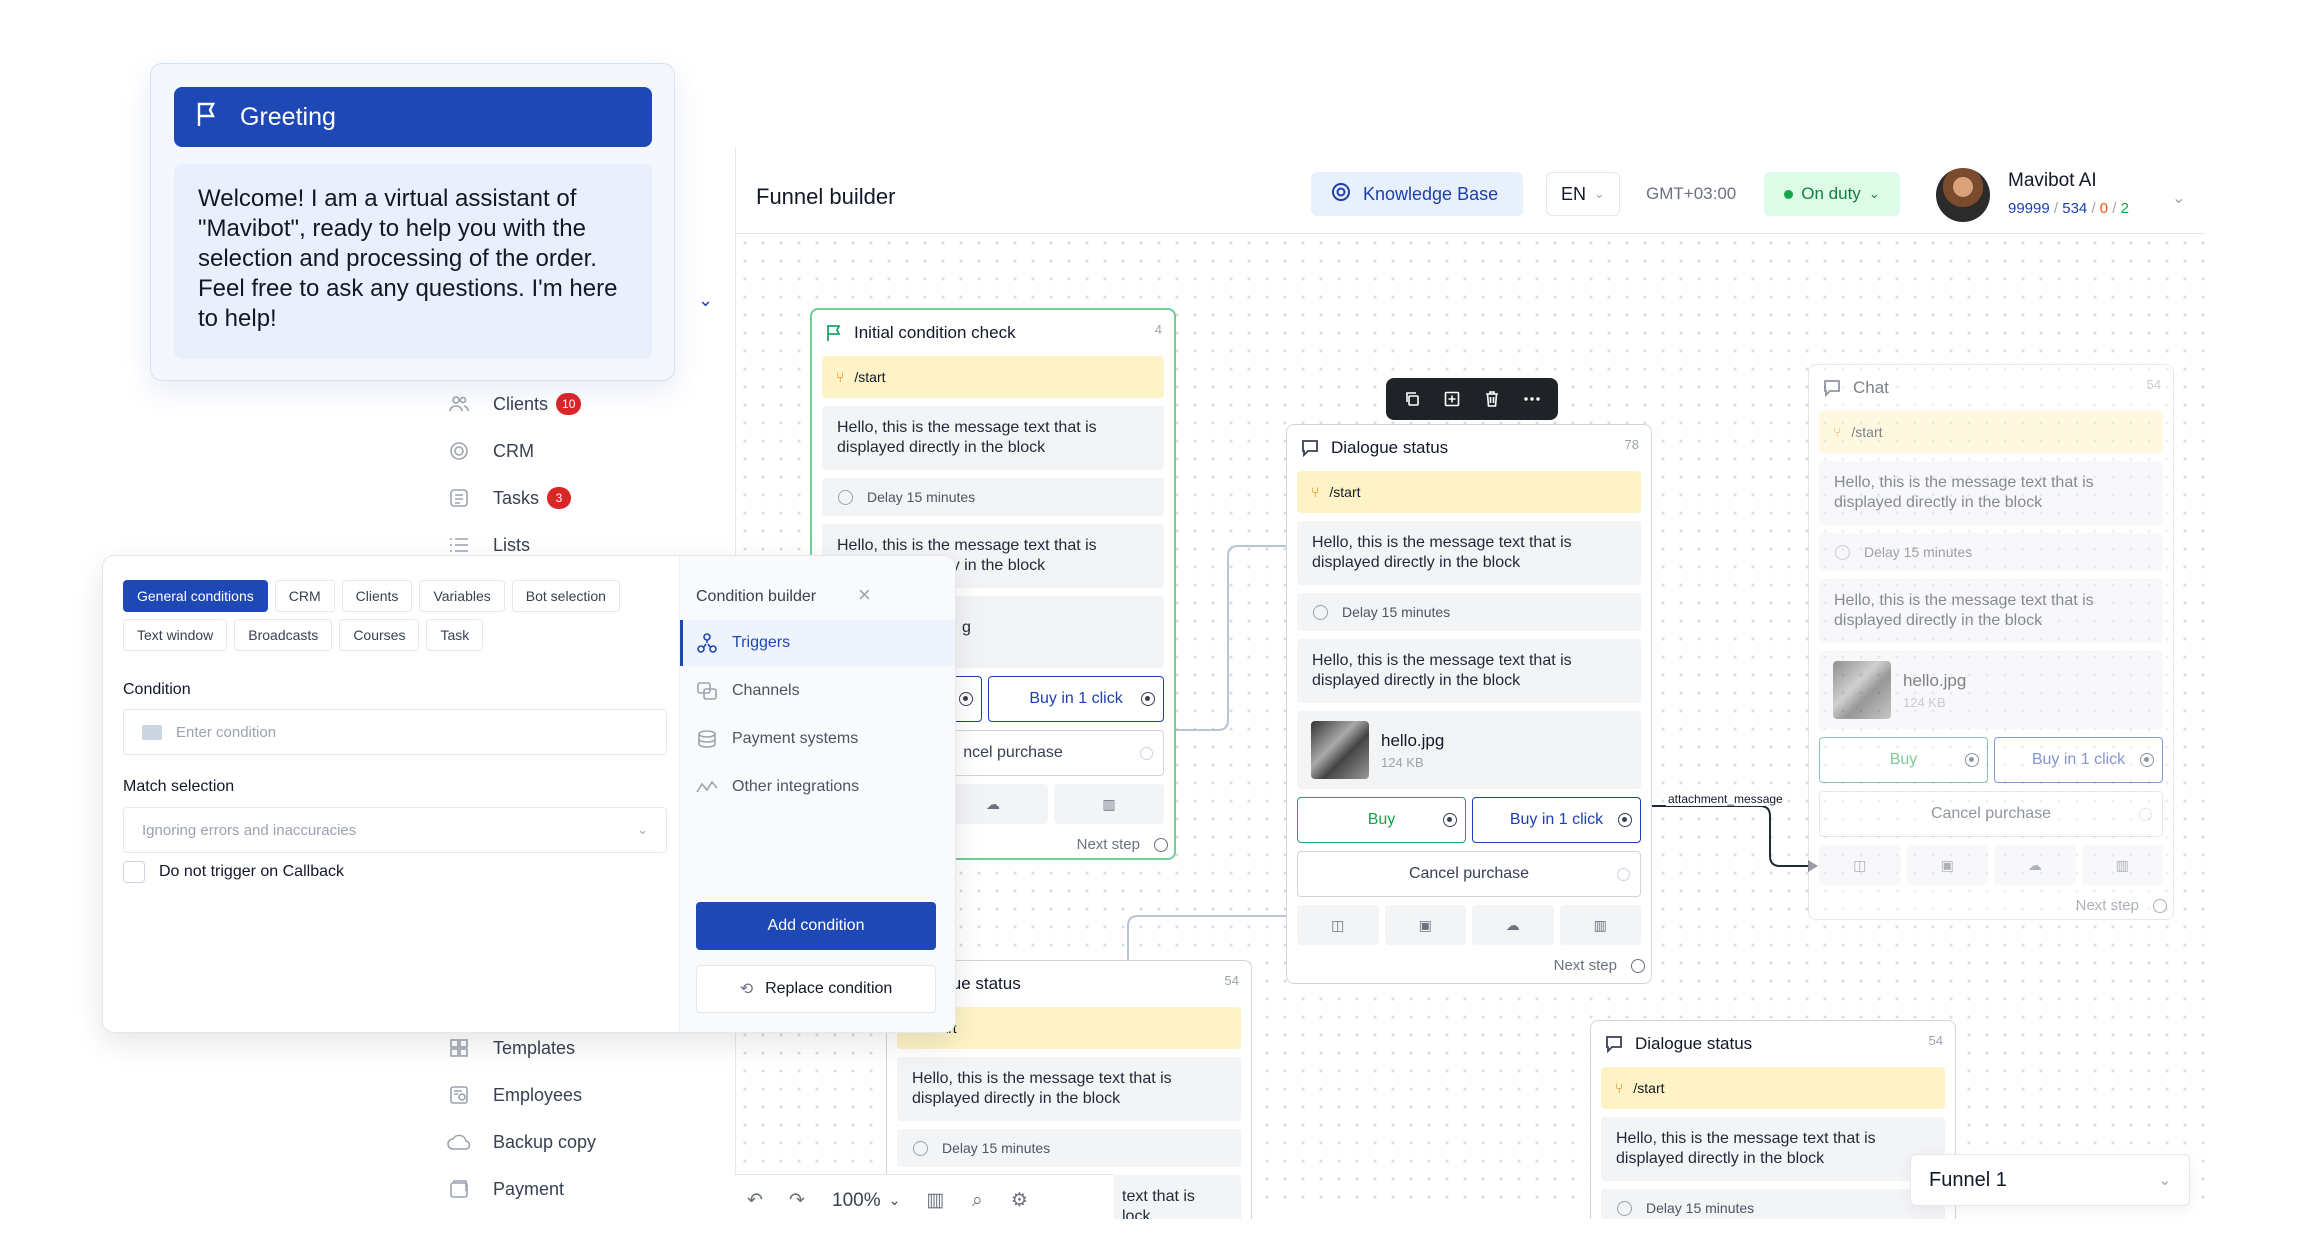 This screenshot has height=1252, width=2306. I want to click on match-selection-select: Ignoring errors and inaccuracies ⌄, so click(395, 830).